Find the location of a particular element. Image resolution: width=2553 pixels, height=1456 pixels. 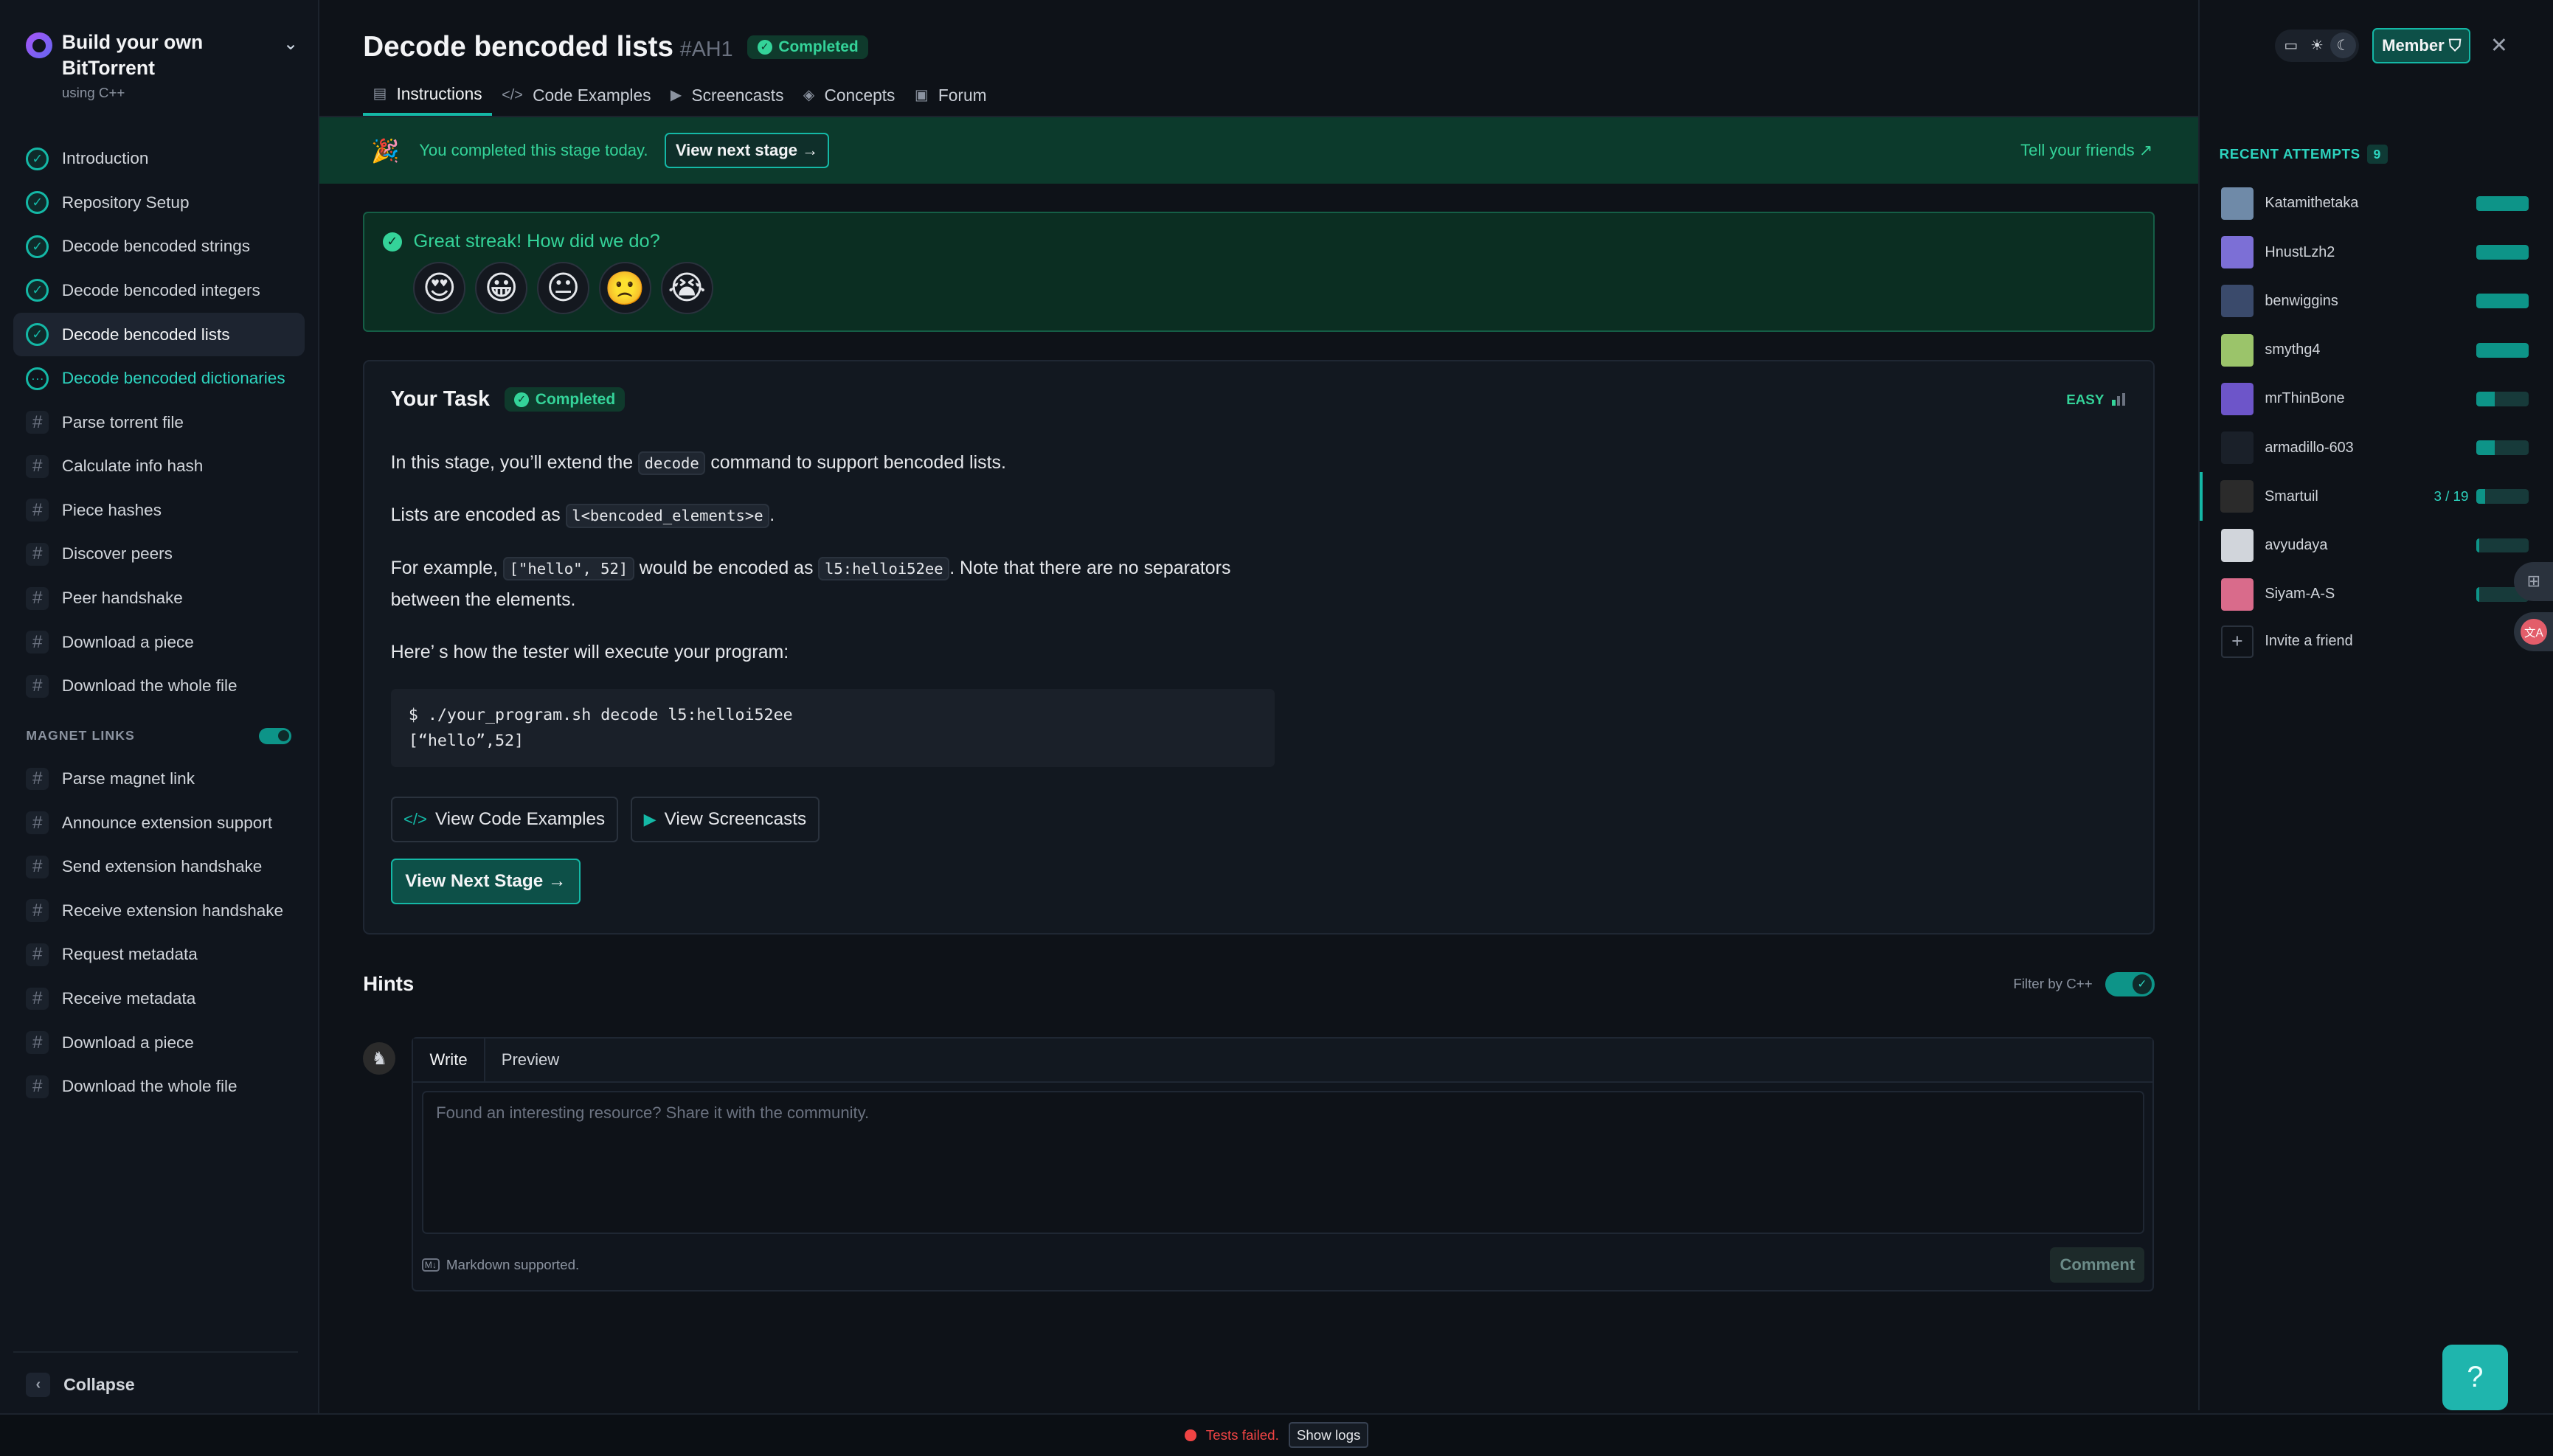

emoji-rating-button: 😐 is located at coordinates (563, 288).